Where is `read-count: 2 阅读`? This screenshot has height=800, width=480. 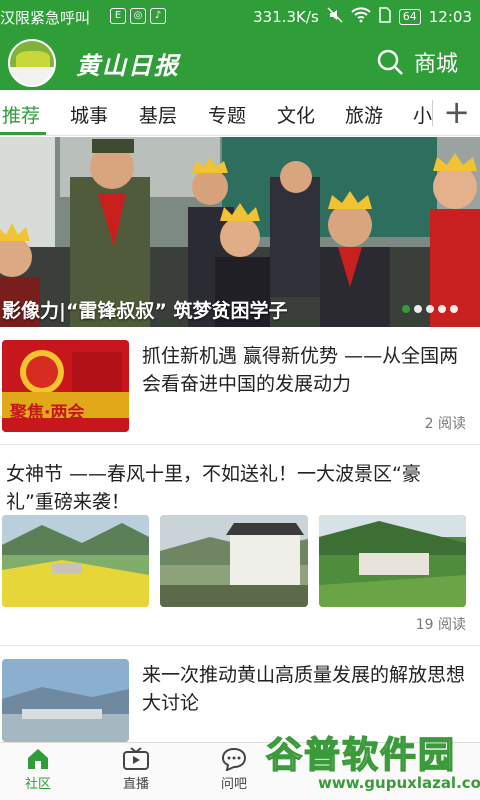
read-count: 2 阅读 is located at coordinates (445, 424).